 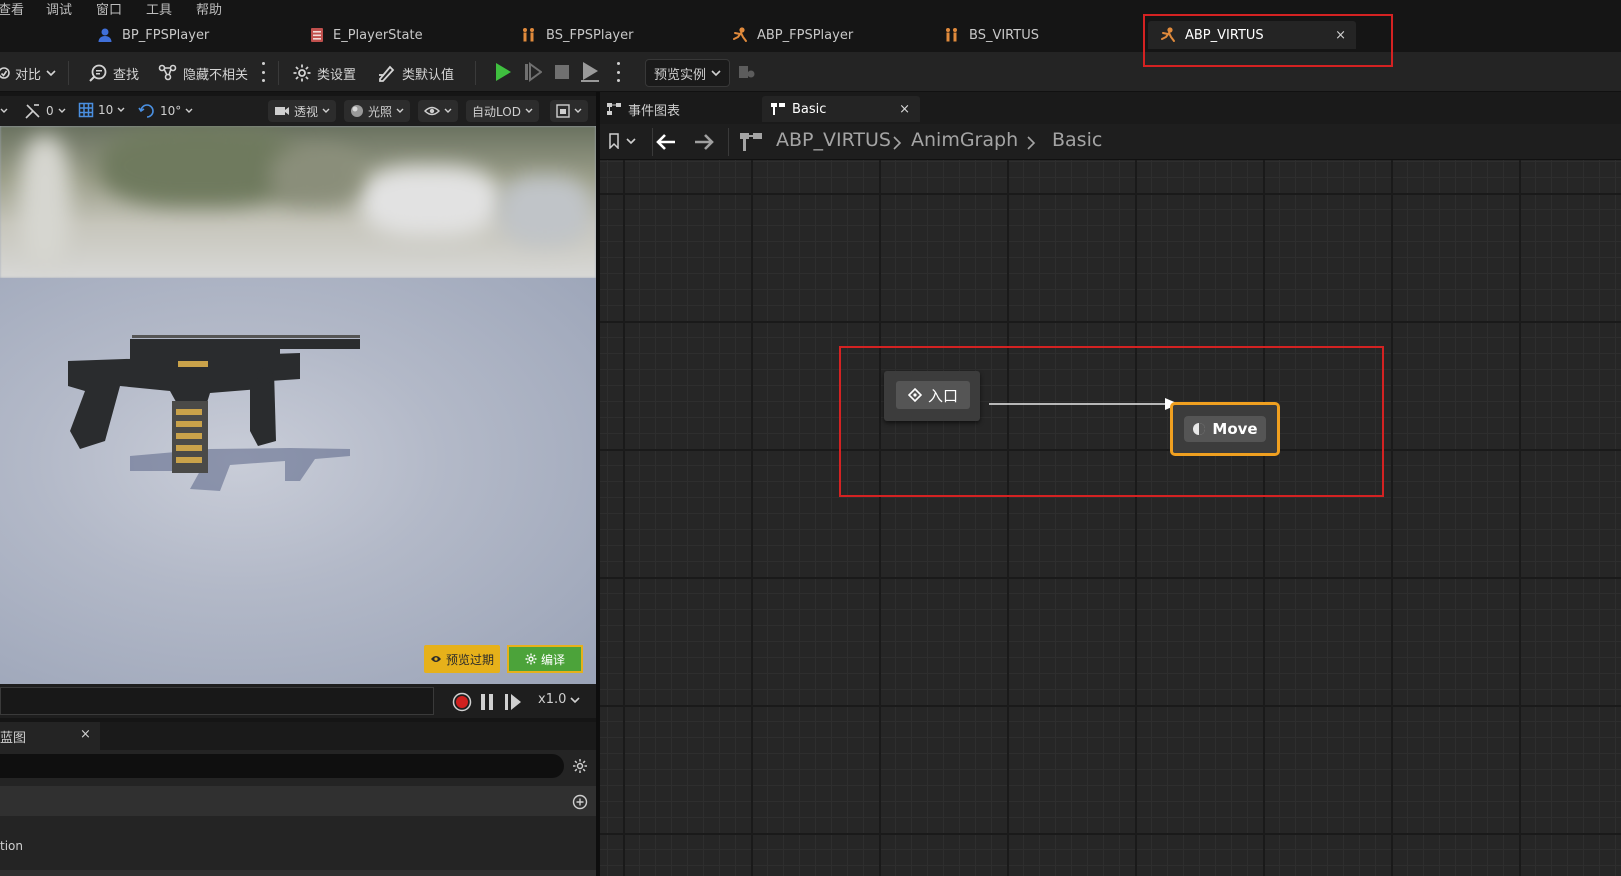 I want to click on pause-icon, so click(x=487, y=702).